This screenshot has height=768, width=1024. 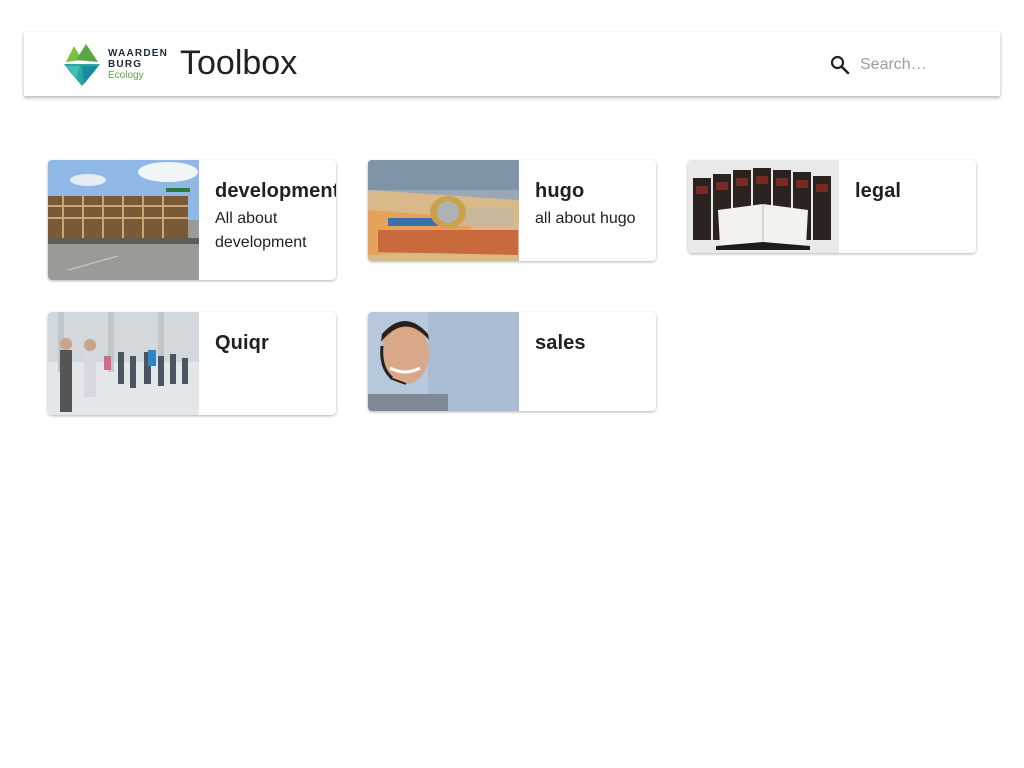 I want to click on call-center-agent-photo, so click(x=443, y=361).